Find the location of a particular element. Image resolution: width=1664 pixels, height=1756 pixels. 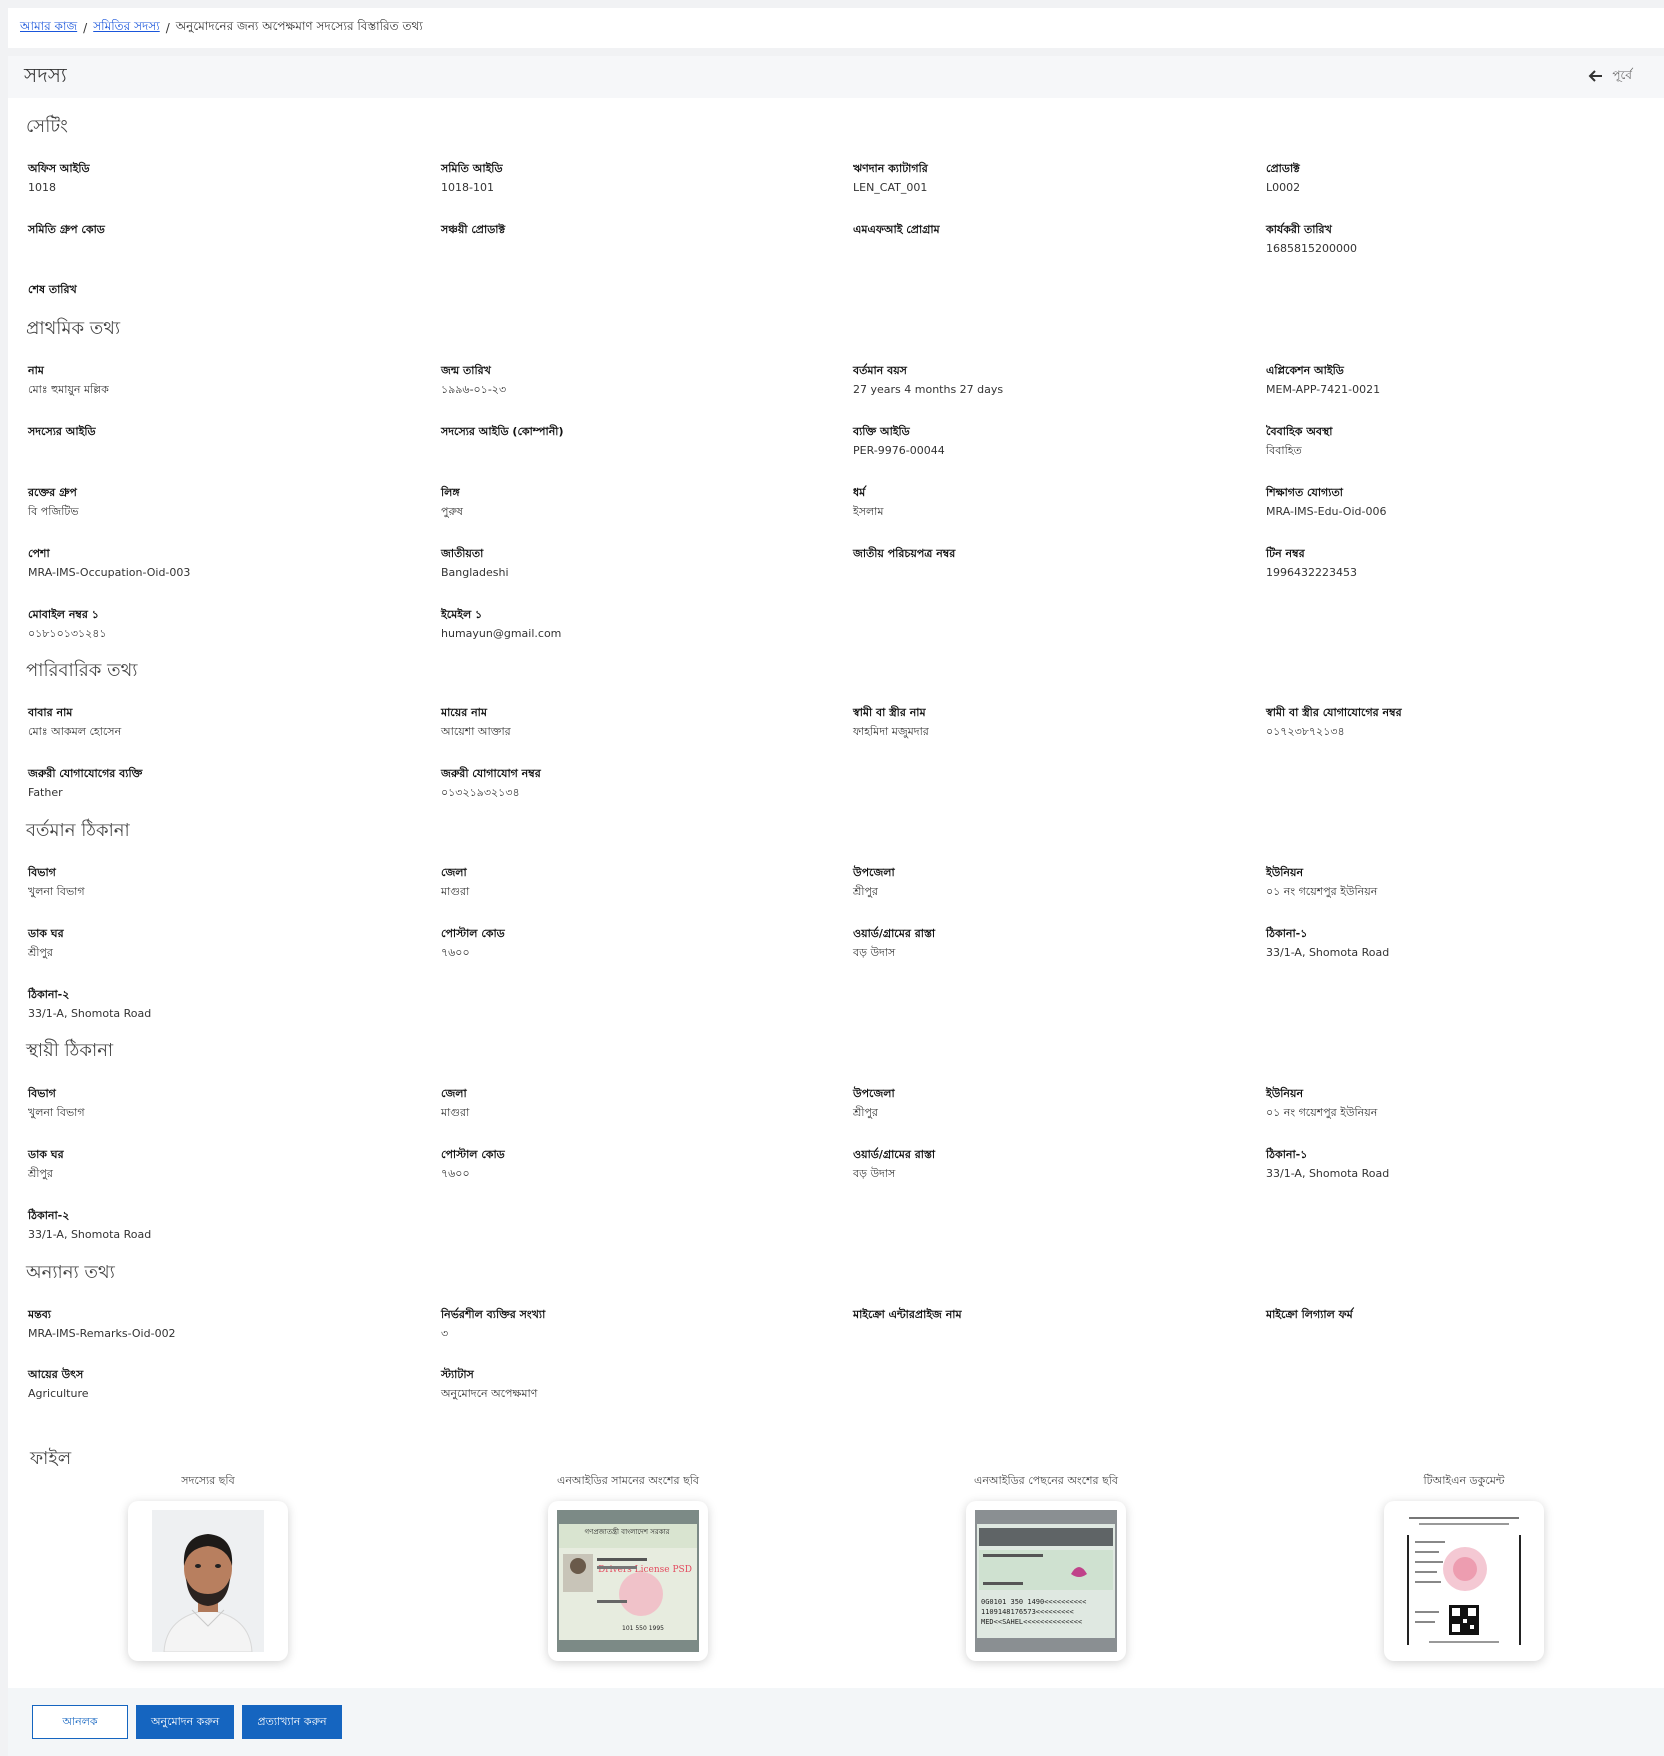

field-income-source: আয়ের উৎস Agriculture is located at coordinates (228, 1384).